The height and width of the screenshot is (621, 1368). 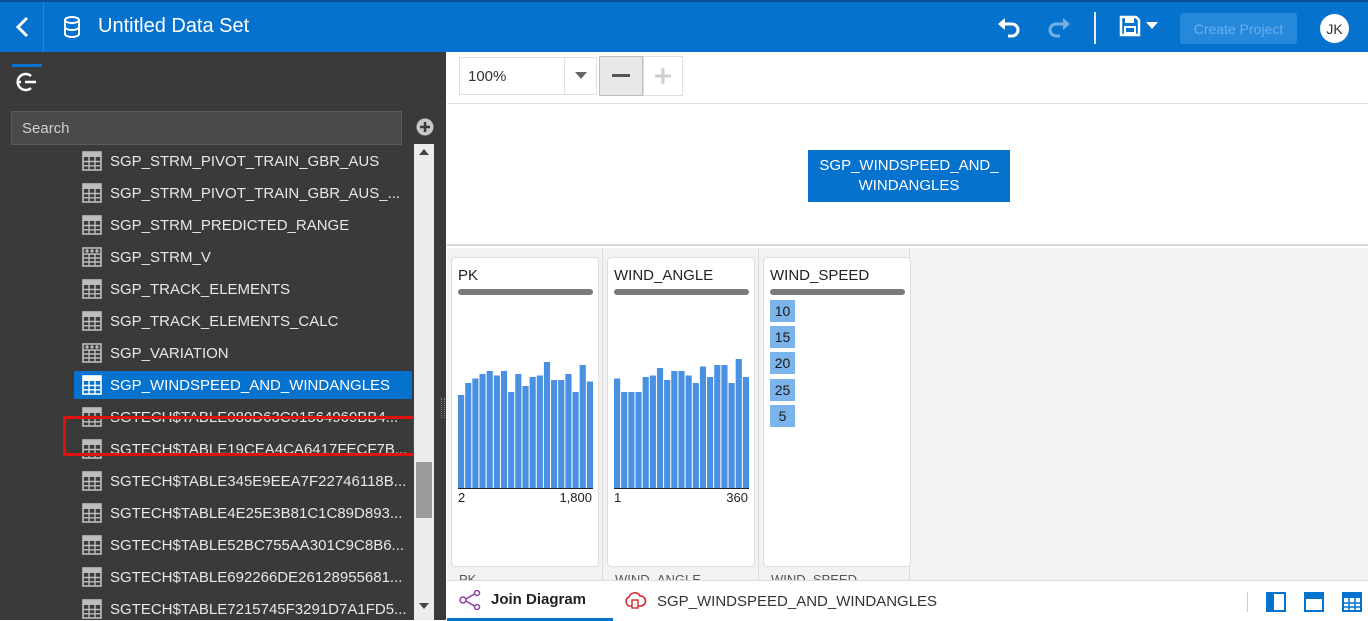 I want to click on tab-join-diagram: Join Diagram, so click(x=530, y=601).